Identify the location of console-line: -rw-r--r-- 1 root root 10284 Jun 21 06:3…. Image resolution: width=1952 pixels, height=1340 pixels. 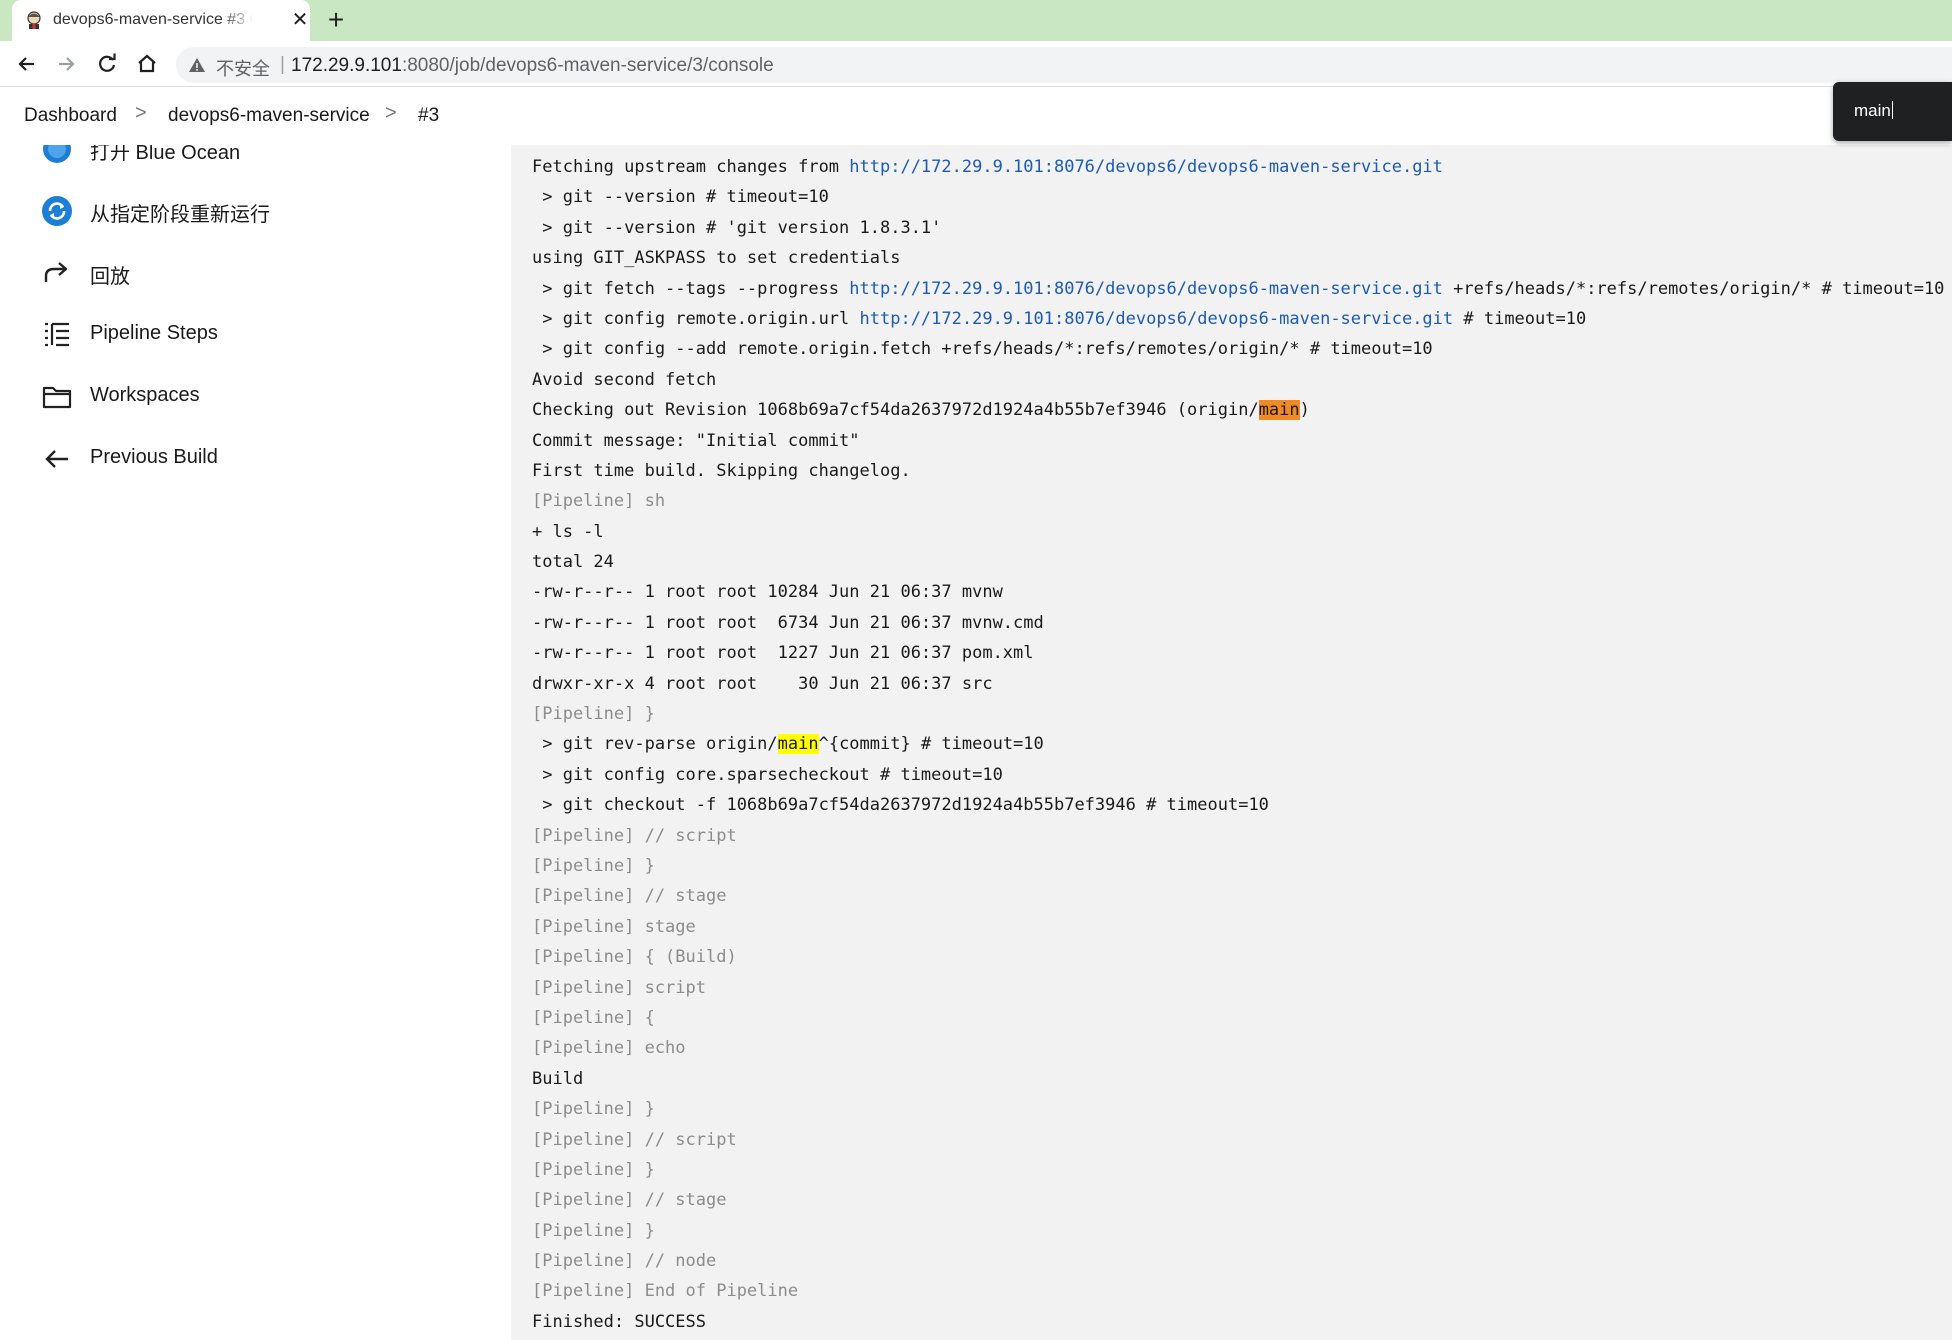
(1238, 592).